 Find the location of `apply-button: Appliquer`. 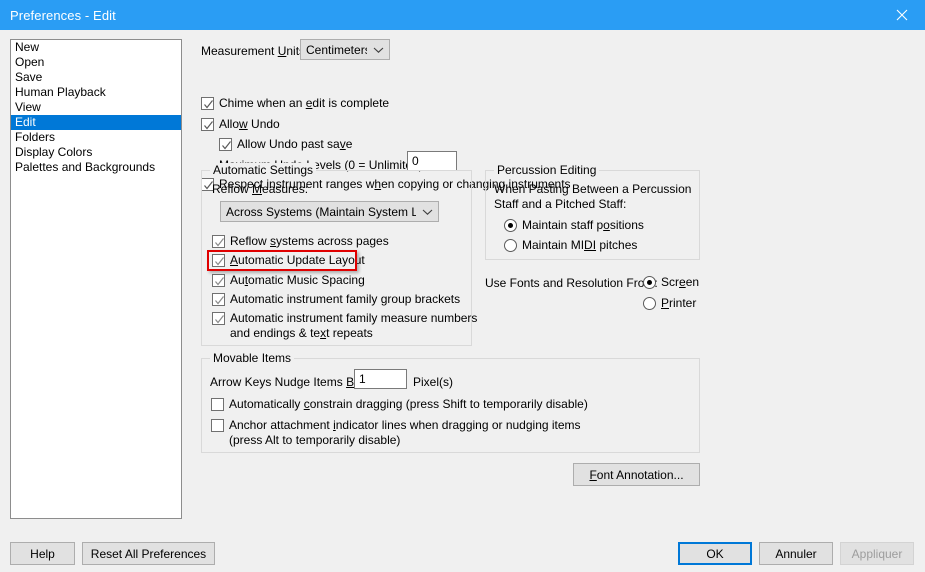

apply-button: Appliquer is located at coordinates (877, 553).